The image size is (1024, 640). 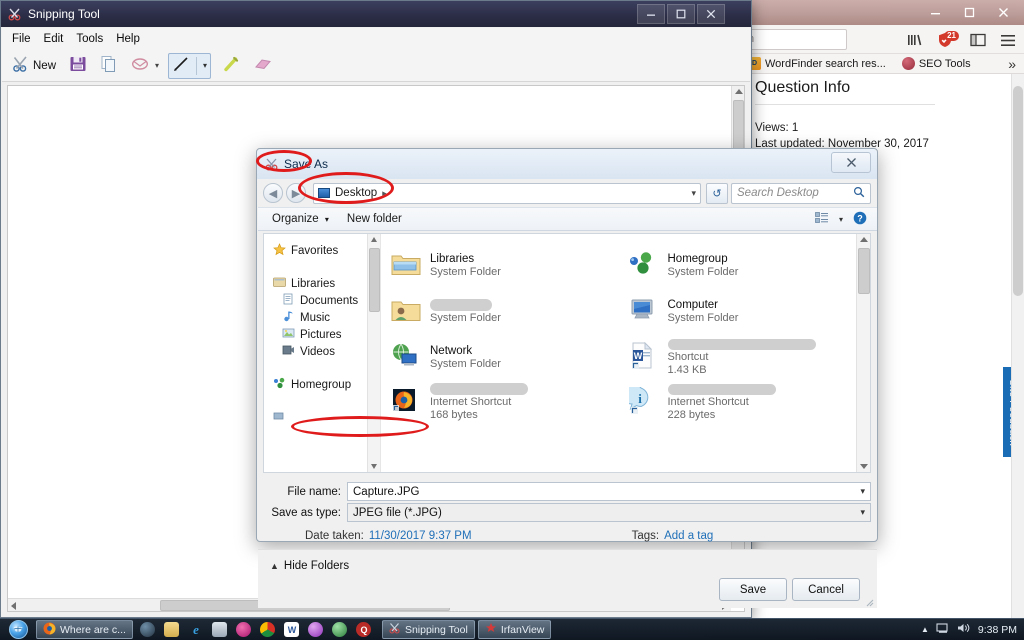 What do you see at coordinates (318, 351) in the screenshot?
I see `tree-item-videos: Videos` at bounding box center [318, 351].